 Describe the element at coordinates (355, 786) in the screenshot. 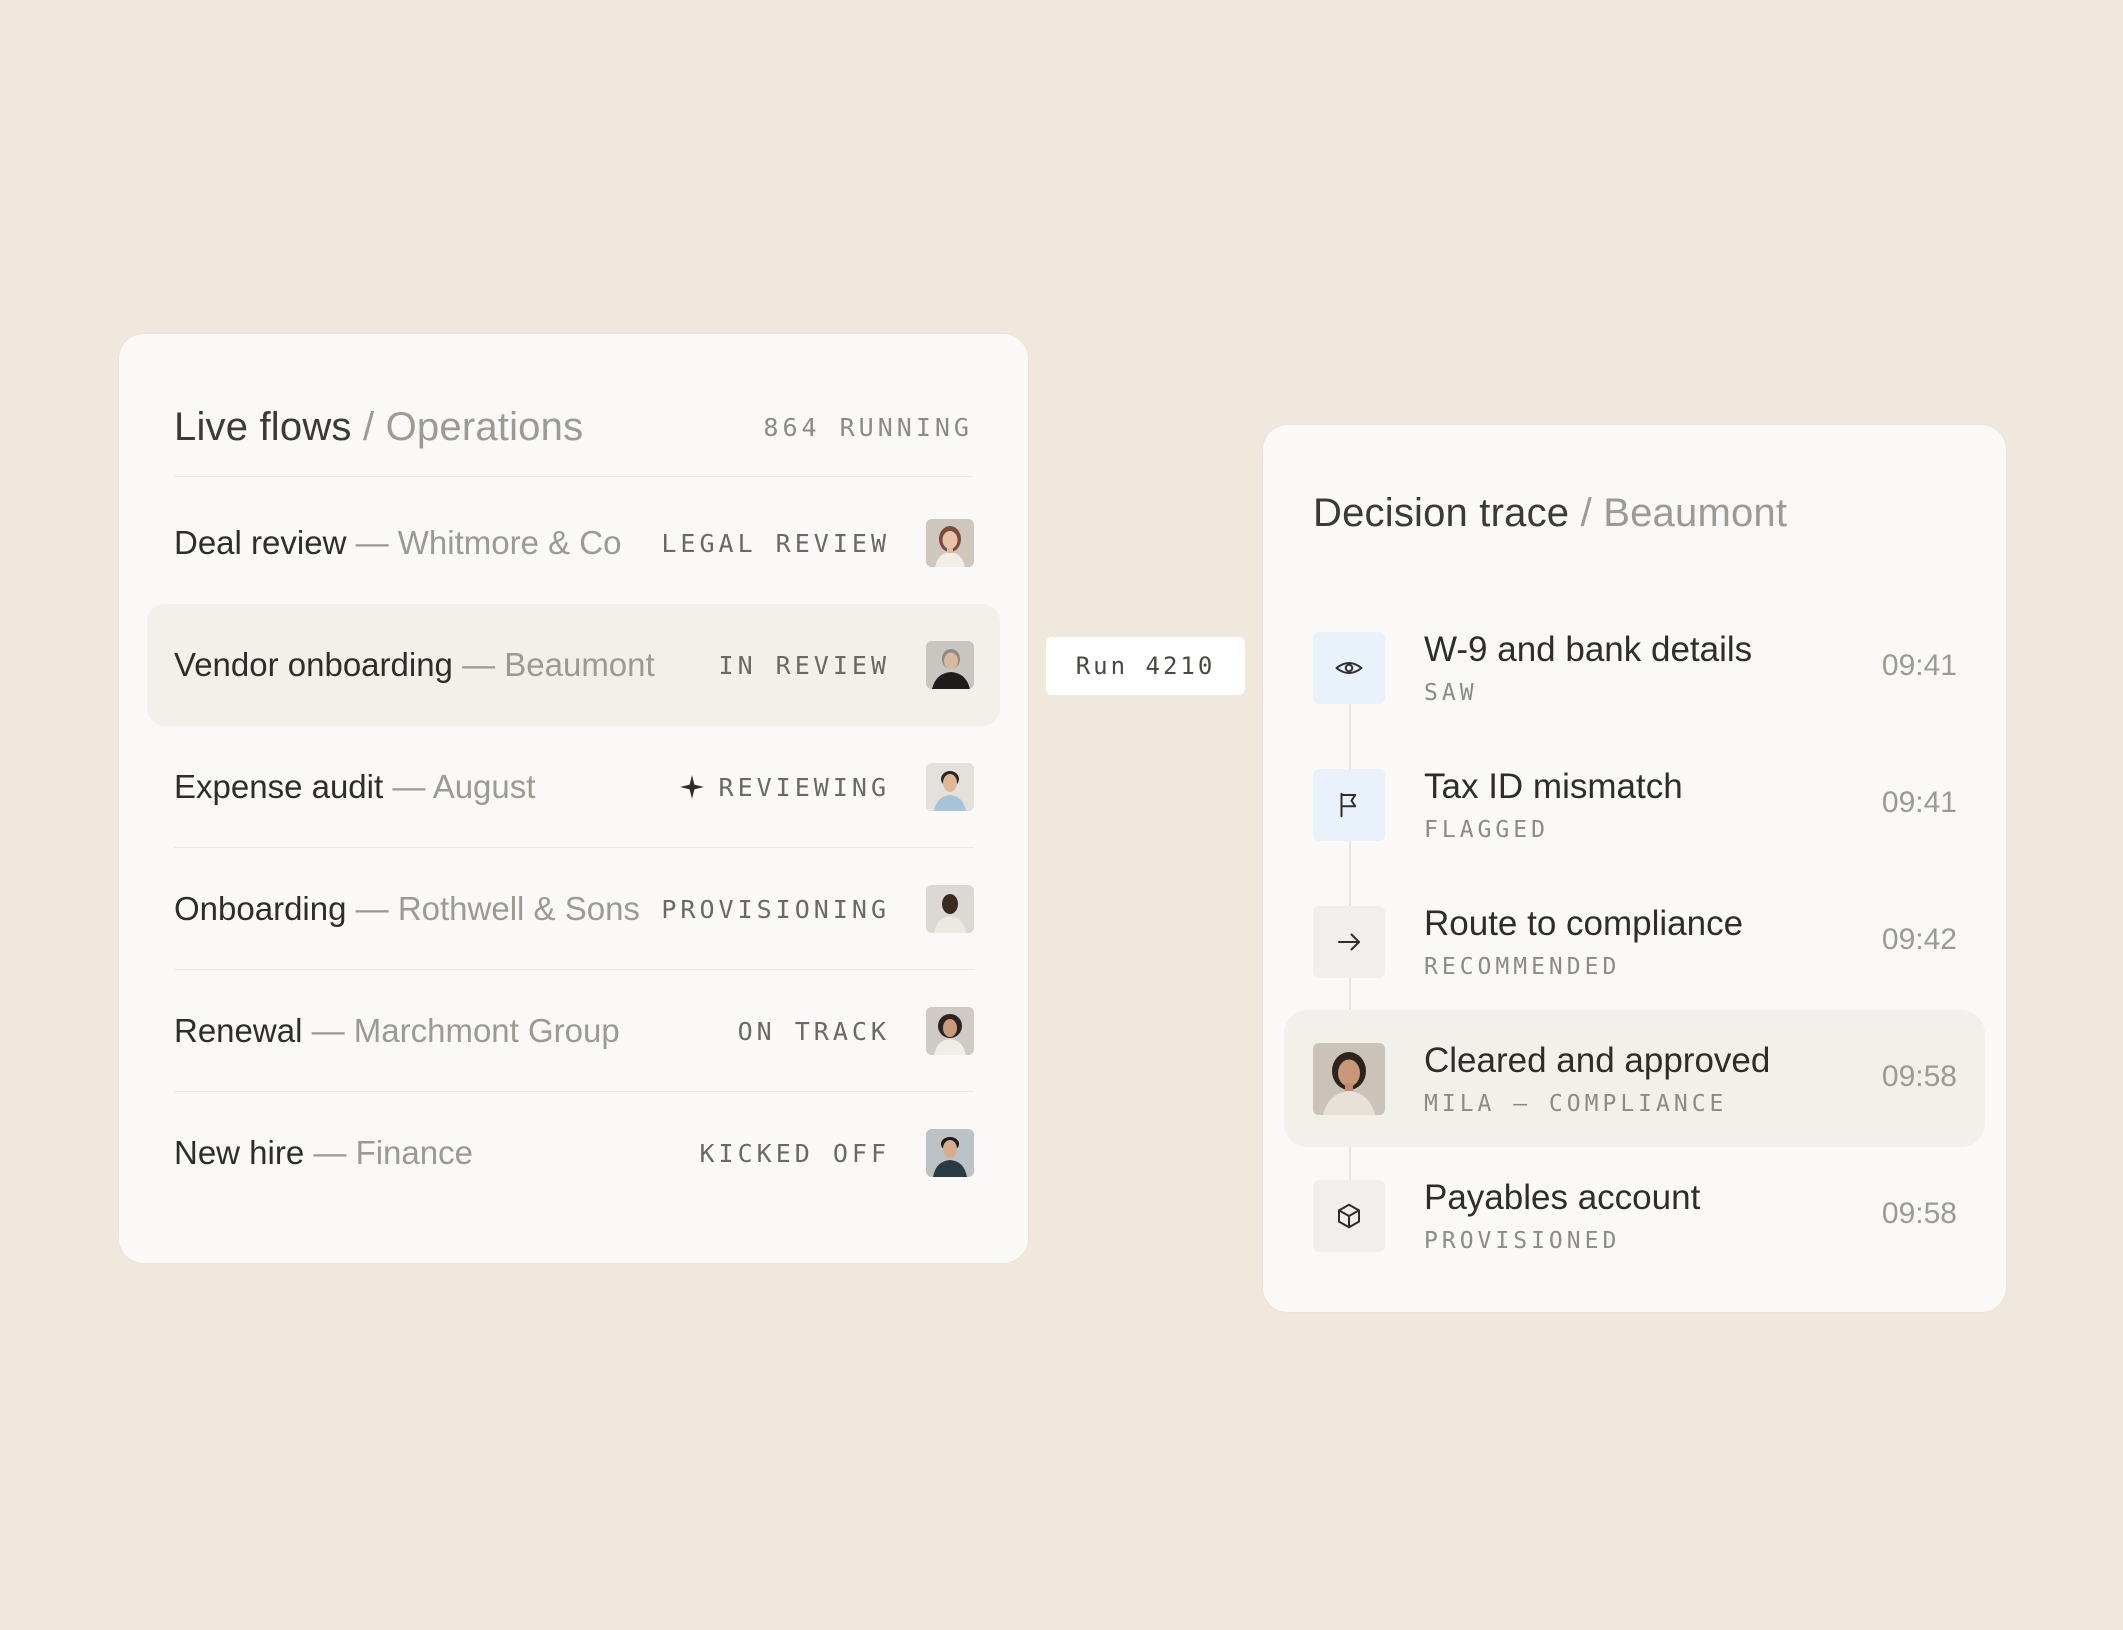

I see `flow-name: Expense audit — August` at that location.